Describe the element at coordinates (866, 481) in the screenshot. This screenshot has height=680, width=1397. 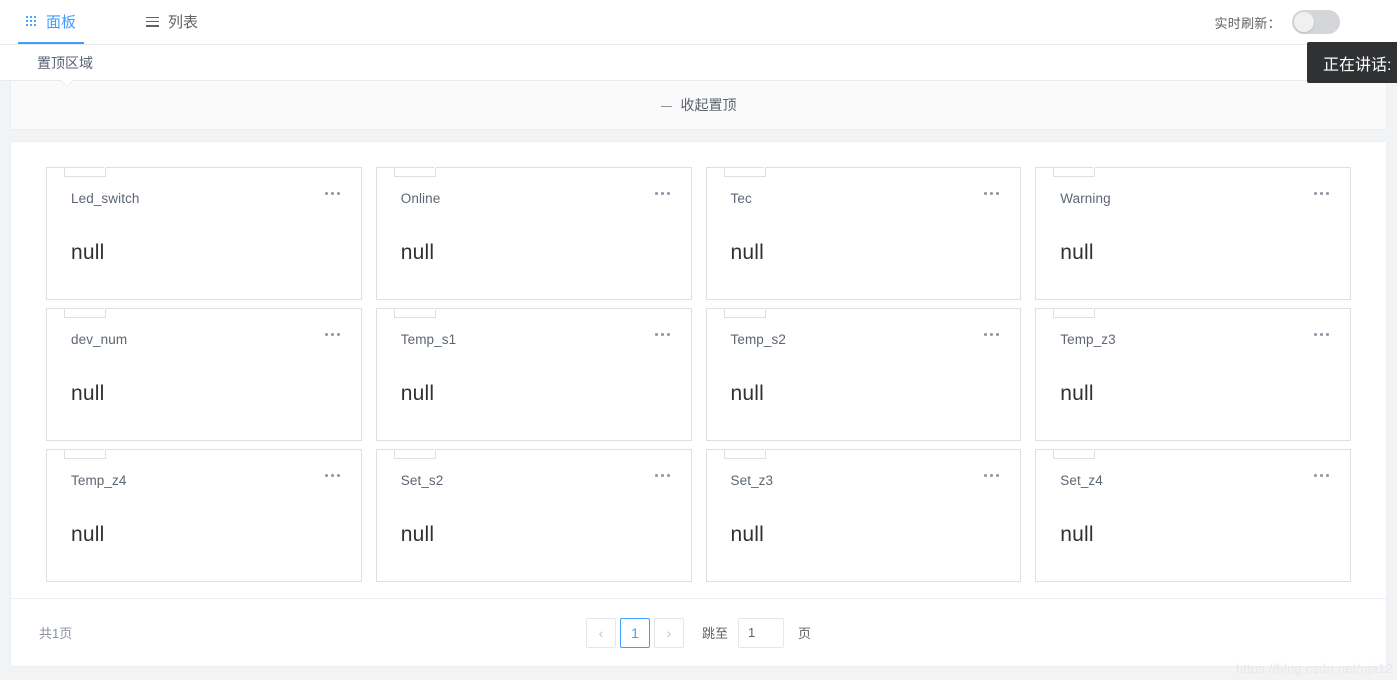
I see `property-card-header: Set_z3` at that location.